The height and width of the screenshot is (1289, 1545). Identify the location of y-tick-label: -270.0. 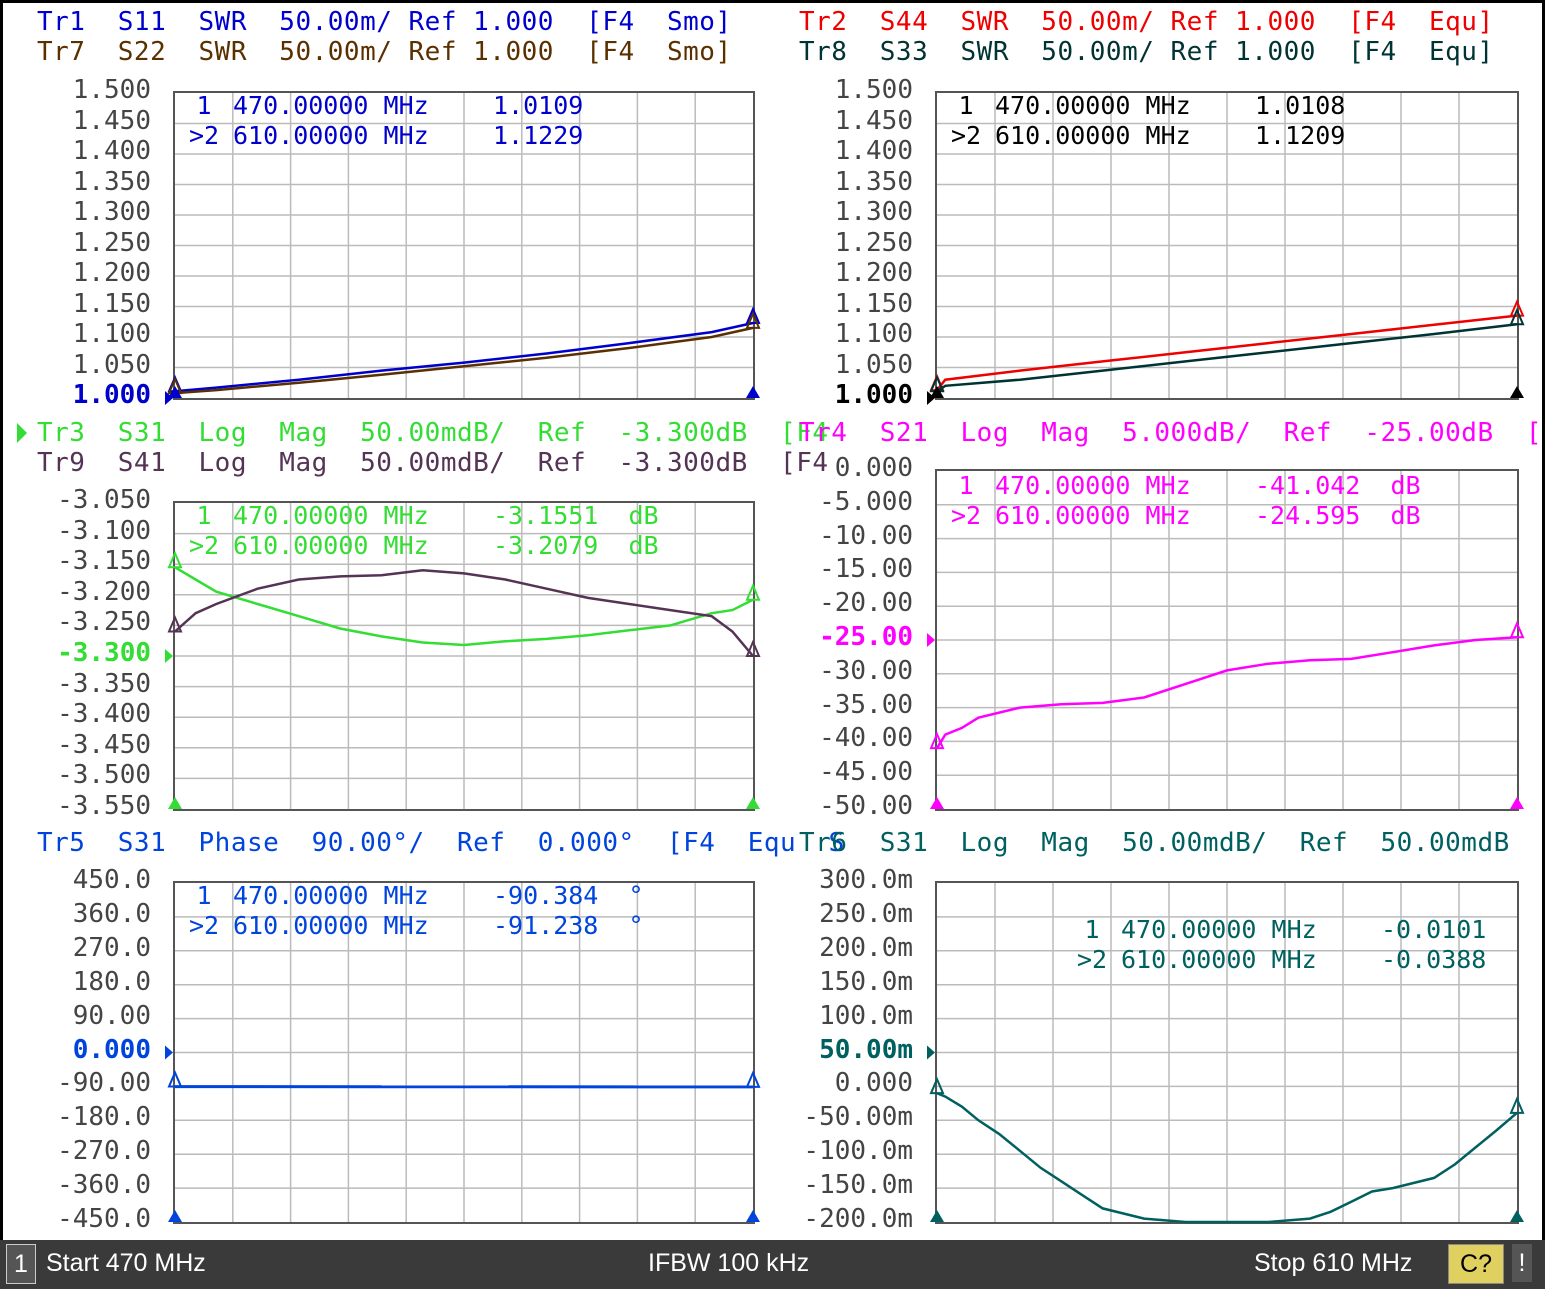
(104, 1151).